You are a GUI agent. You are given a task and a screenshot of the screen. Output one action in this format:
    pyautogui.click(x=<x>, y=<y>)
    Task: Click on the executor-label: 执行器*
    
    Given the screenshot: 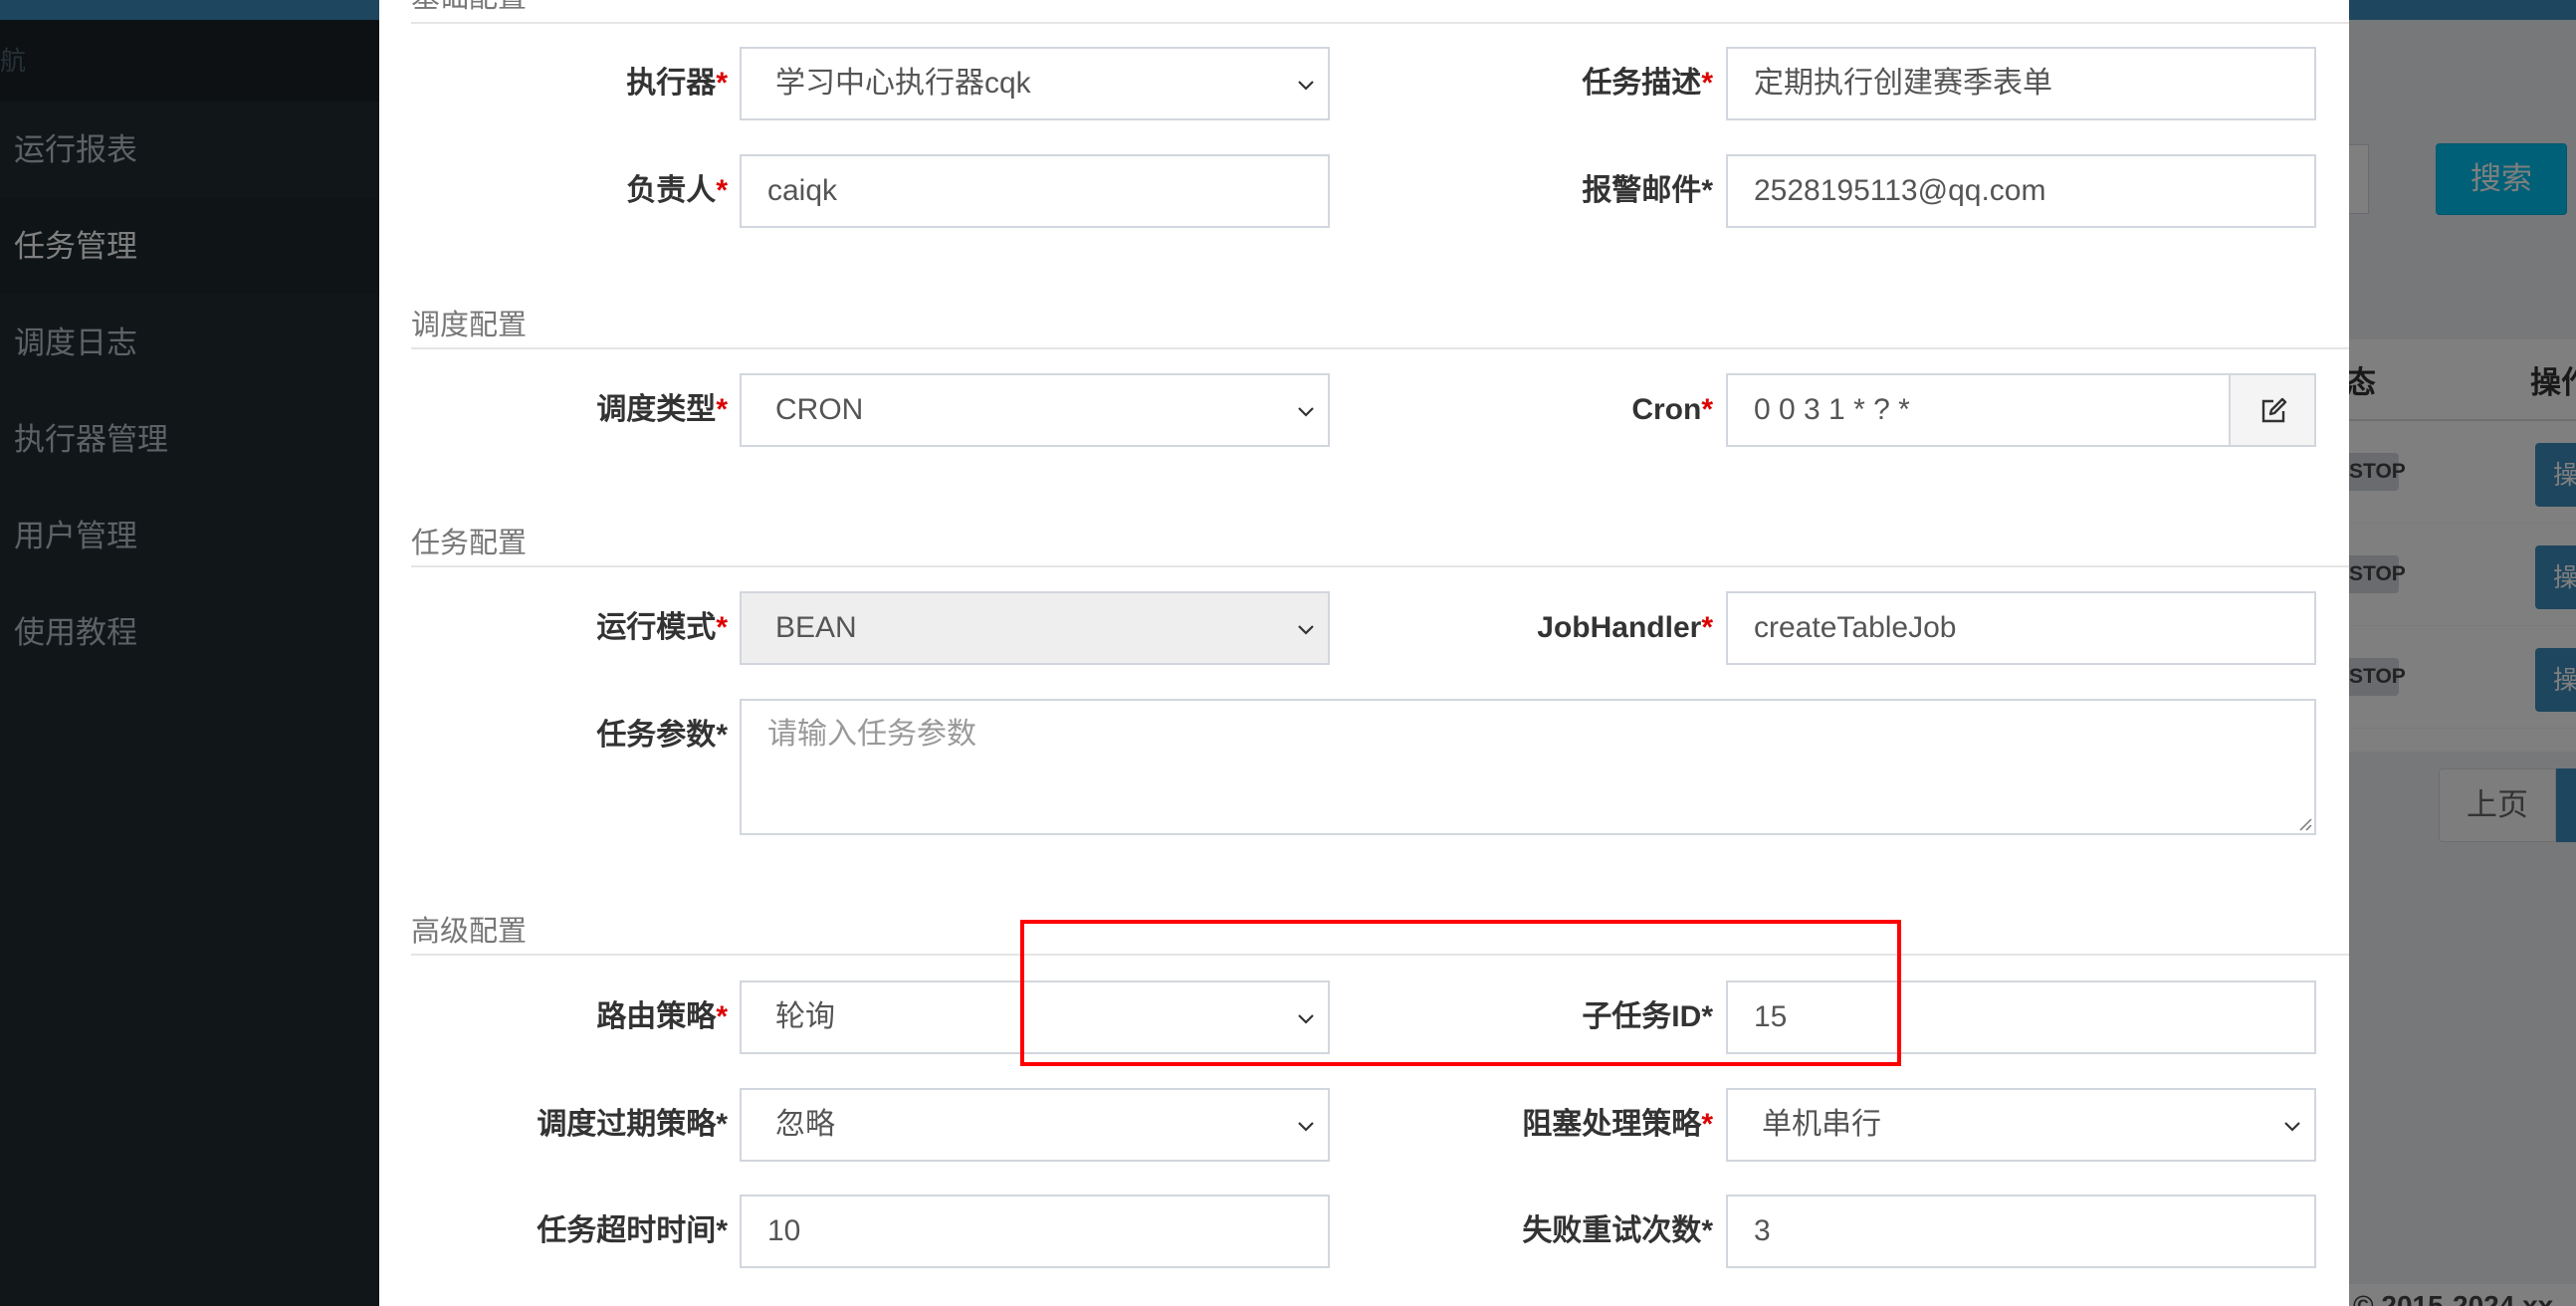 What is the action you would take?
    pyautogui.click(x=677, y=83)
    